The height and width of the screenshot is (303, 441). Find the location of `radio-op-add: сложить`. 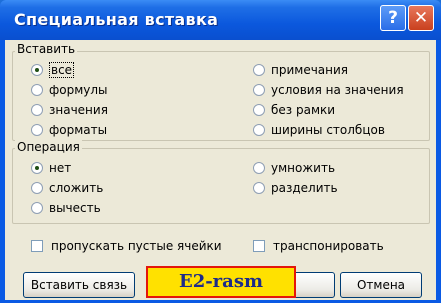

radio-op-add: сложить is located at coordinates (67, 188).